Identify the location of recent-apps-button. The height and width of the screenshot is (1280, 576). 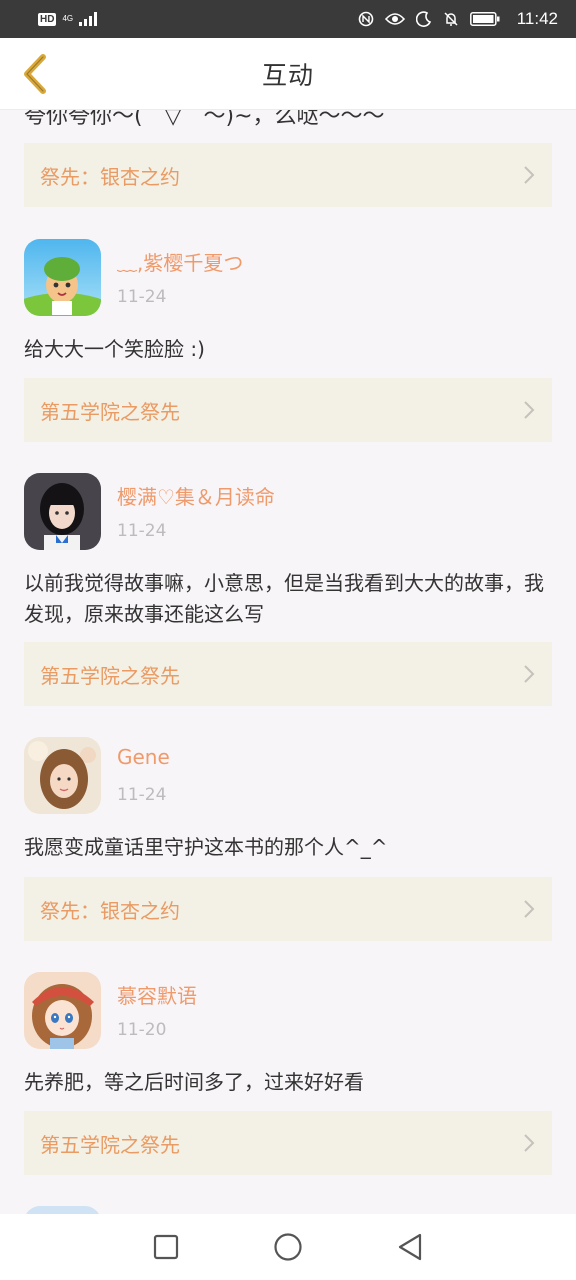
(166, 1247).